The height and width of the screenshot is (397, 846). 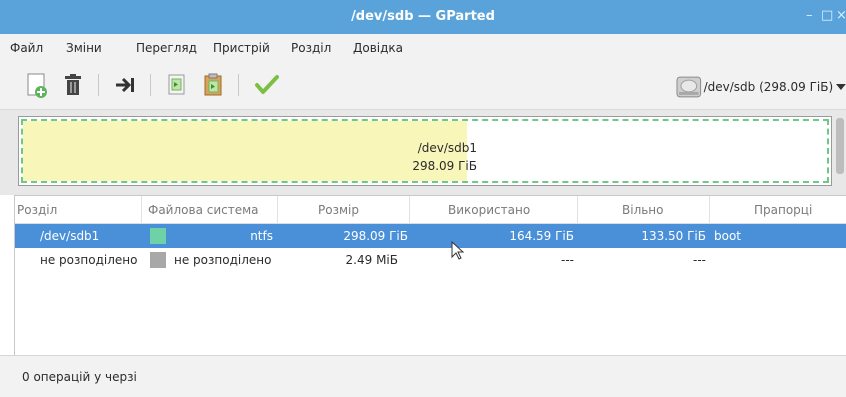 I want to click on title-bar: /dev/sdb — GParted – □ ×, so click(x=423, y=17).